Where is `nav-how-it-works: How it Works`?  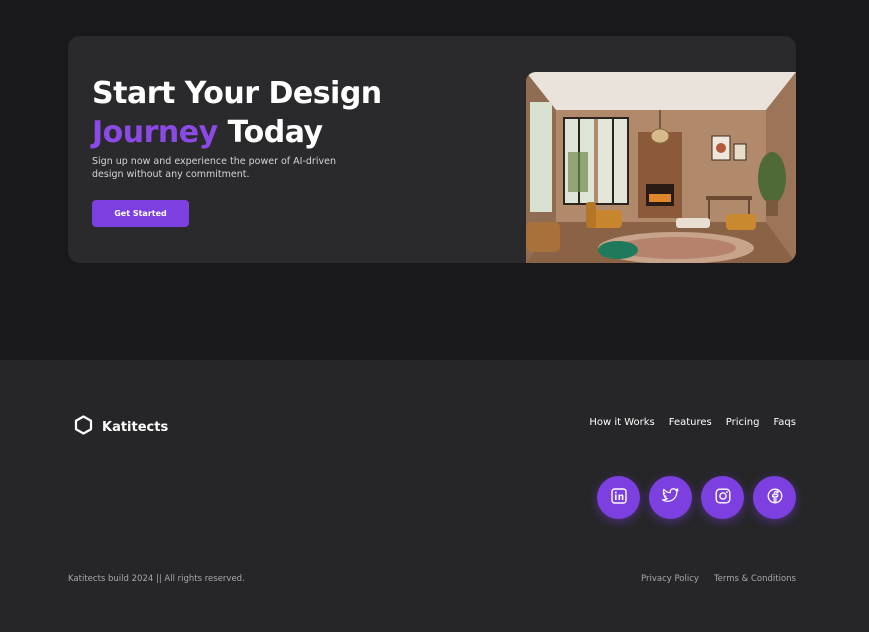
nav-how-it-works: How it Works is located at coordinates (621, 422).